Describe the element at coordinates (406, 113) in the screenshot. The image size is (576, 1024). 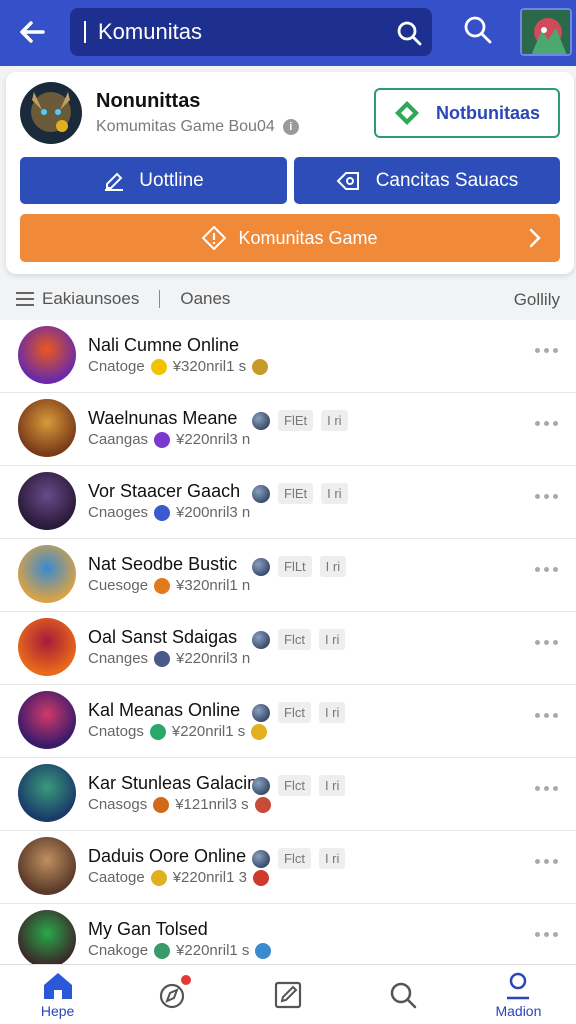
I see `diamond-icon` at that location.